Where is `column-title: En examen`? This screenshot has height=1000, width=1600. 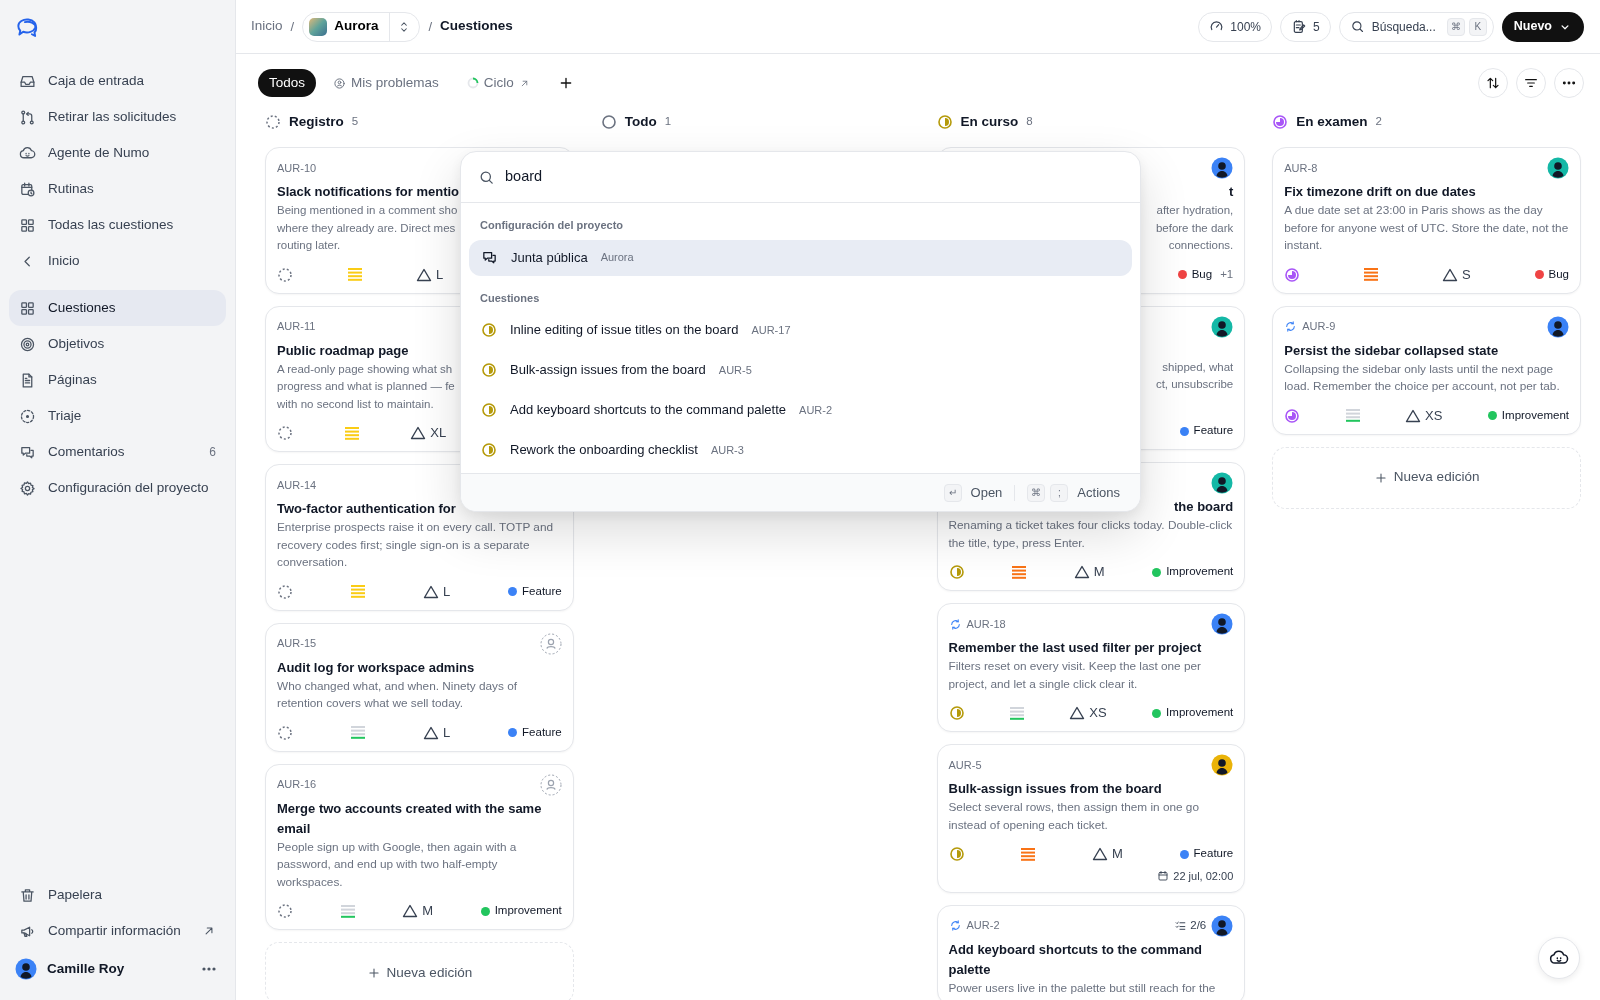
column-title: En examen is located at coordinates (1332, 121).